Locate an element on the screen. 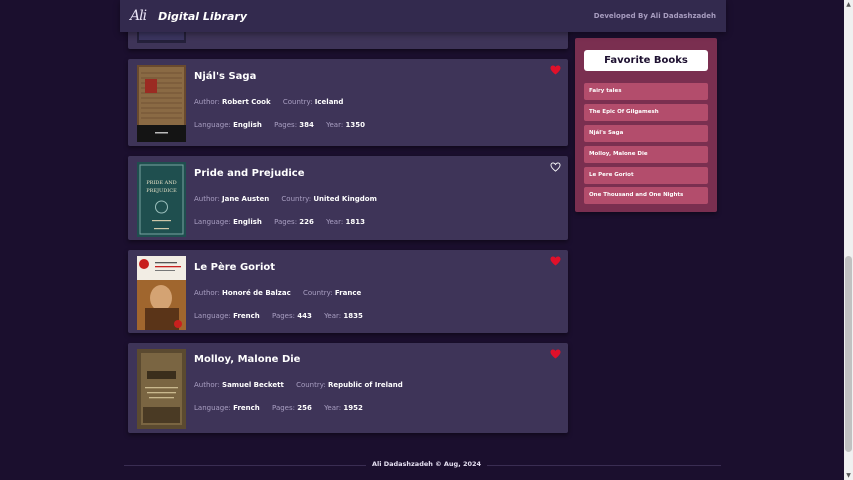 The width and height of the screenshot is (853, 480). book-author: Samuel Beckett is located at coordinates (253, 385).